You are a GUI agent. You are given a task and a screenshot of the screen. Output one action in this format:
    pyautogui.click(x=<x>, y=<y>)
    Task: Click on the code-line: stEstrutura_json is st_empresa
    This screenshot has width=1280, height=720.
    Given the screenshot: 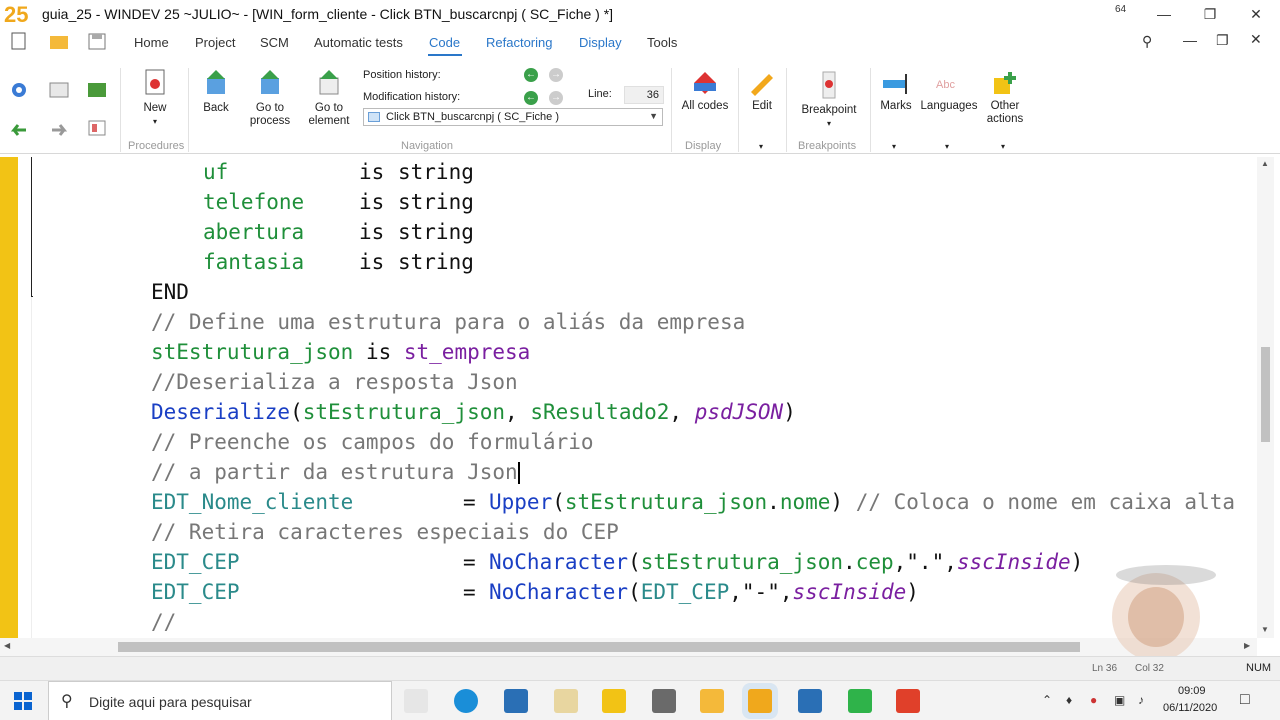 What is the action you would take?
    pyautogui.click(x=341, y=352)
    